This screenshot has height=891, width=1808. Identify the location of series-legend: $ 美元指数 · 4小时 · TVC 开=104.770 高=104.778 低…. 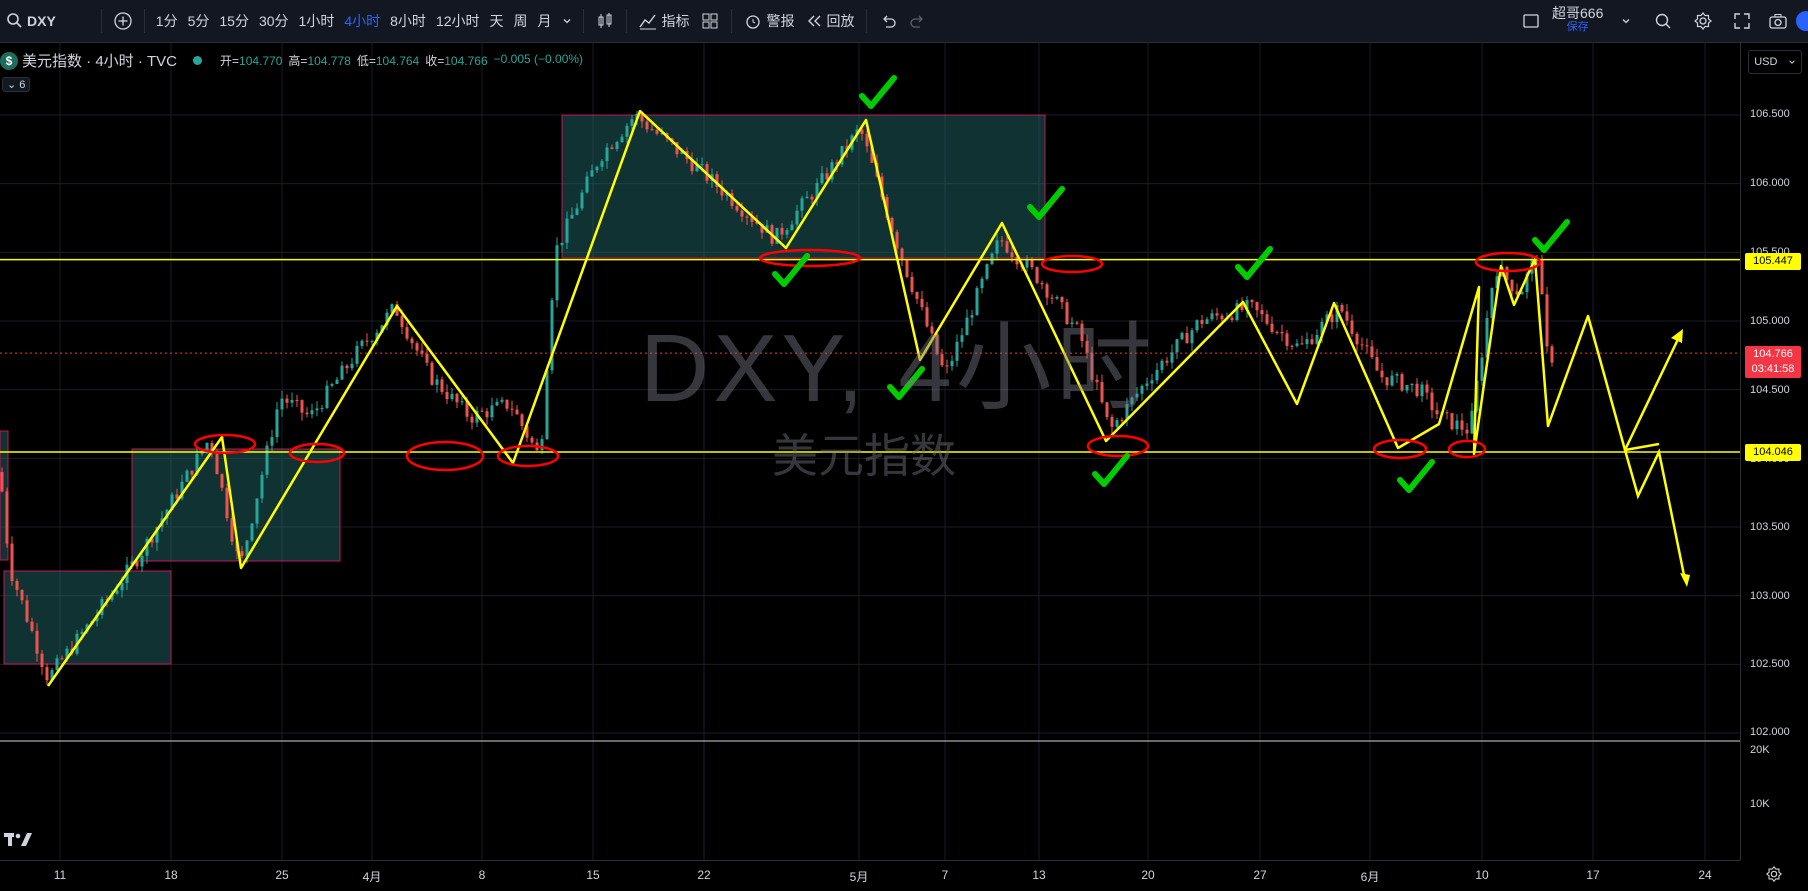
(291, 60).